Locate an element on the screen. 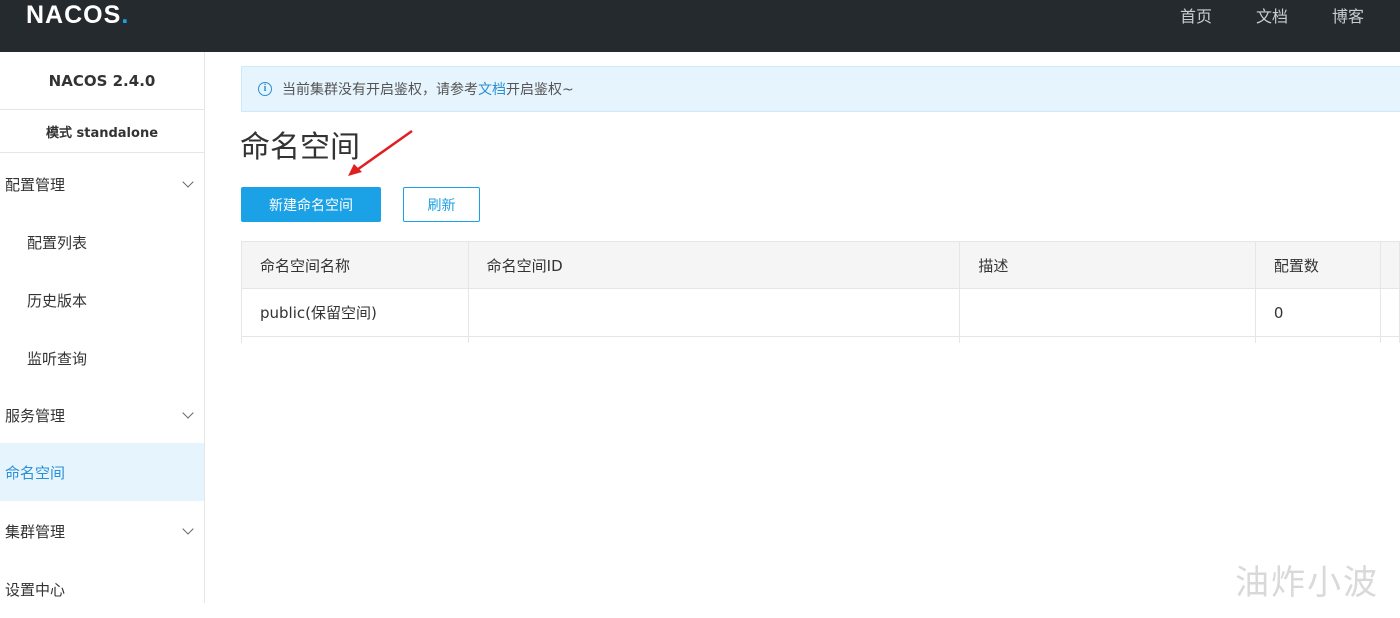 The height and width of the screenshot is (618, 1400). refresh-button: 刷新 is located at coordinates (441, 204).